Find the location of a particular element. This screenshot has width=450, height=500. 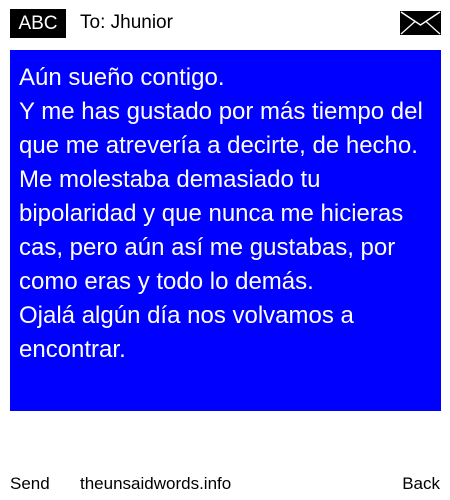

top-bar: ABC To: Jhunior is located at coordinates (225, 23).